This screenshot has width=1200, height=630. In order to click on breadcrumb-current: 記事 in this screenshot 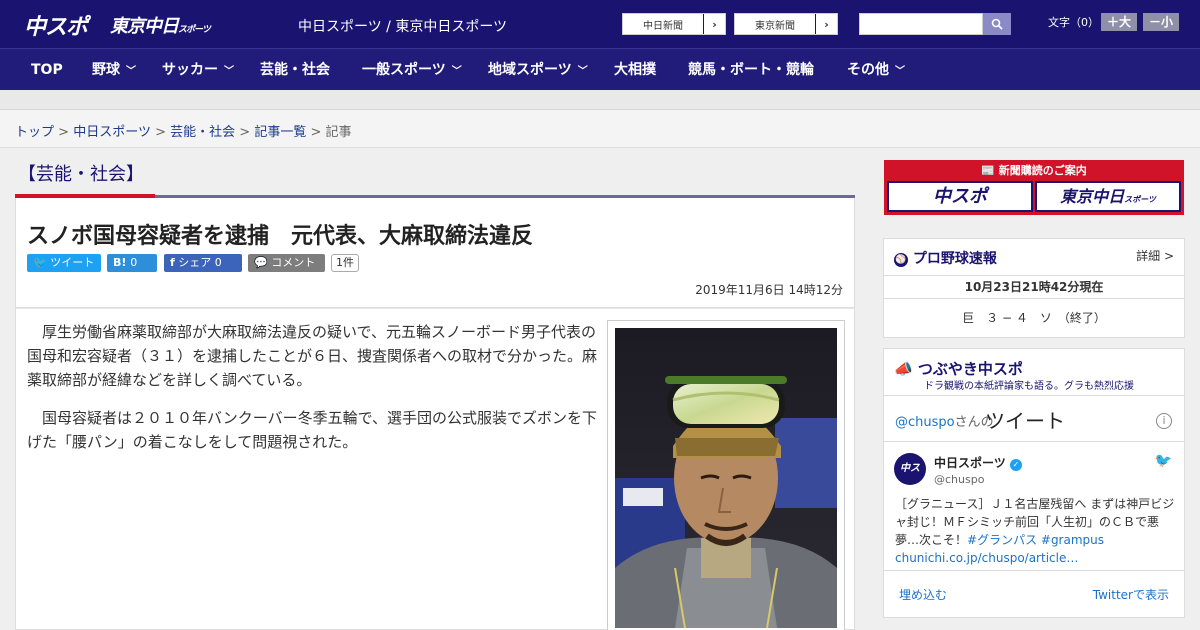, I will do `click(338, 132)`.